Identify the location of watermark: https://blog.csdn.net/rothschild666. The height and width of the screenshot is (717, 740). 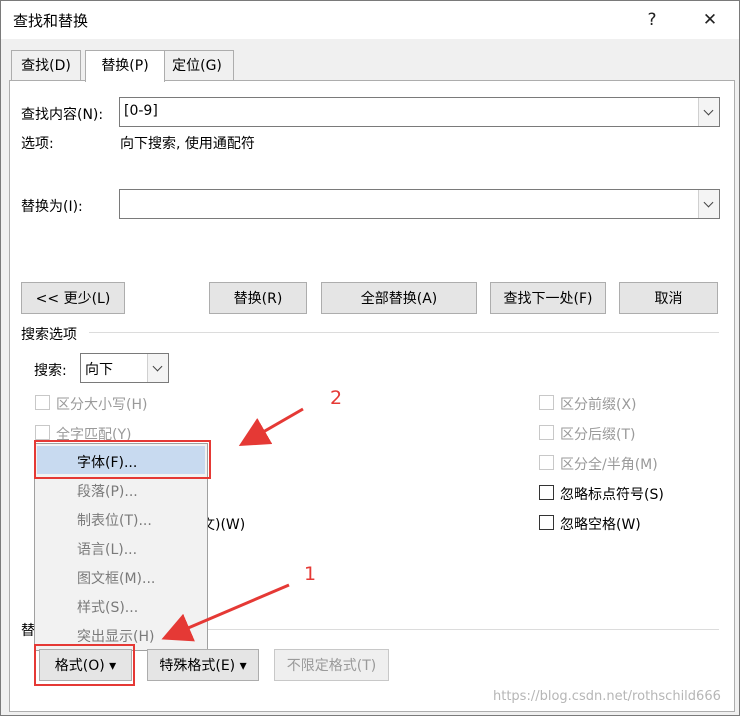
(607, 696).